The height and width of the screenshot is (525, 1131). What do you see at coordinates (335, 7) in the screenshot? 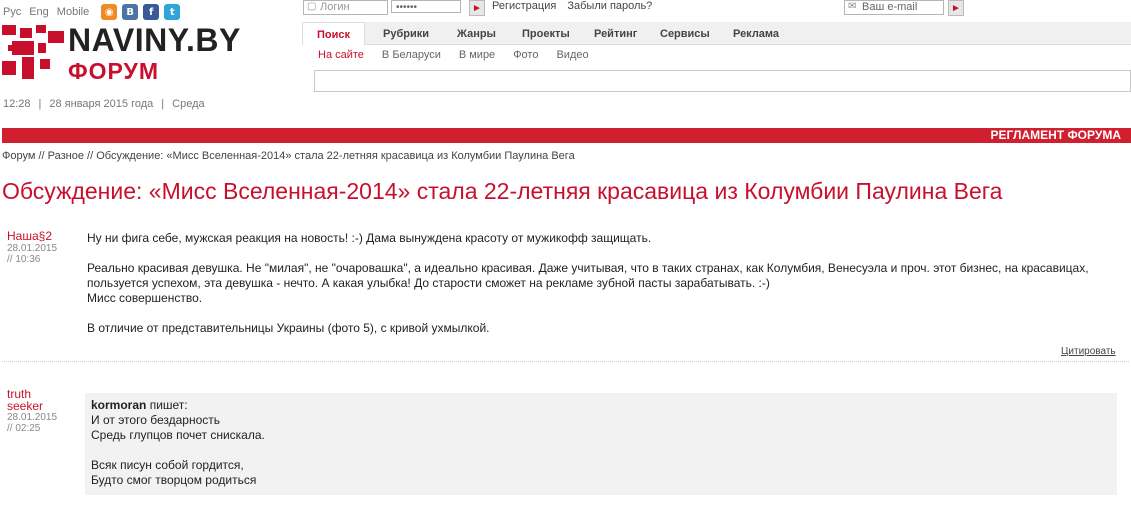
I see `login-placeholder: Логин` at bounding box center [335, 7].